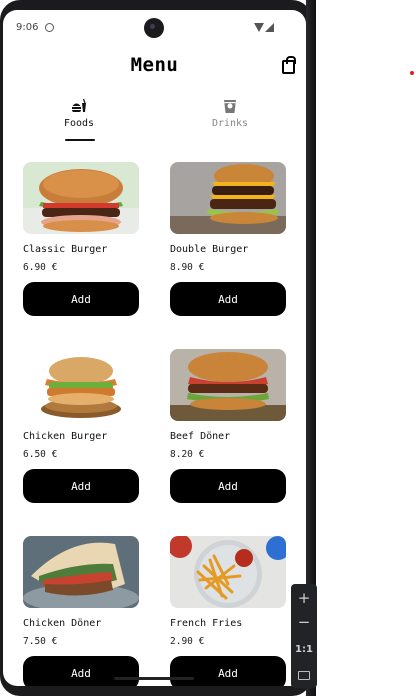  I want to click on product-card: Beef Döner 8.20 € Add, so click(228, 434).